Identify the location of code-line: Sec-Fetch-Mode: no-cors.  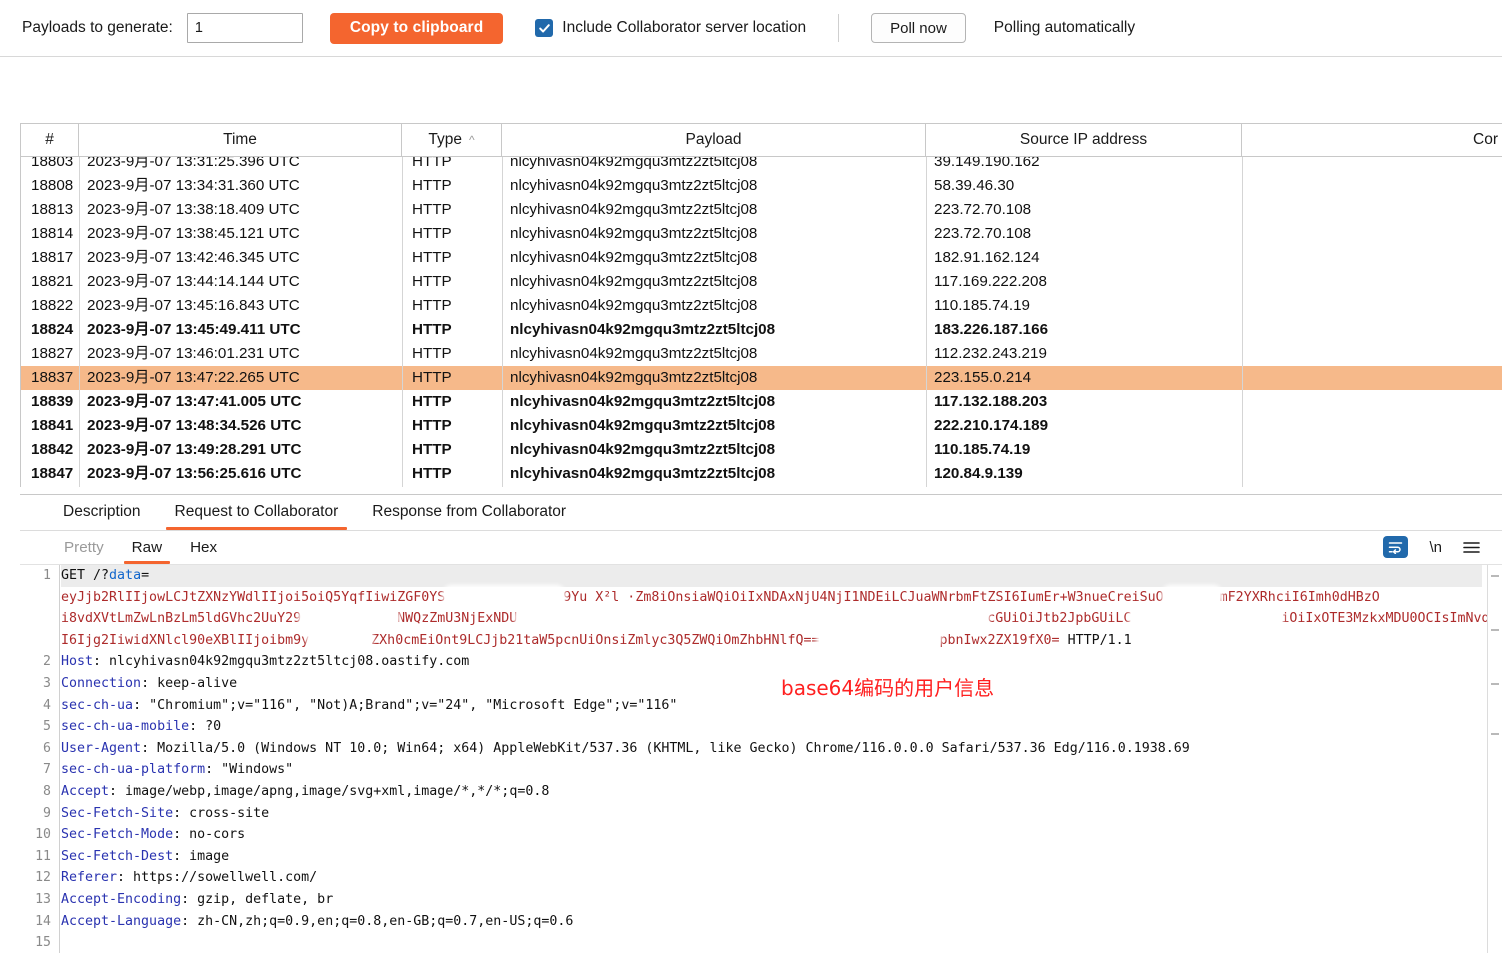
(771, 835).